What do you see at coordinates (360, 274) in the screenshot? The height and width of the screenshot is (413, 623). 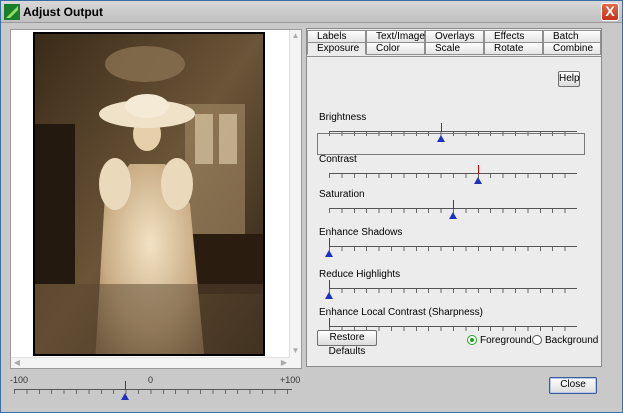 I see `slider-label-4: Reduce Highlights` at bounding box center [360, 274].